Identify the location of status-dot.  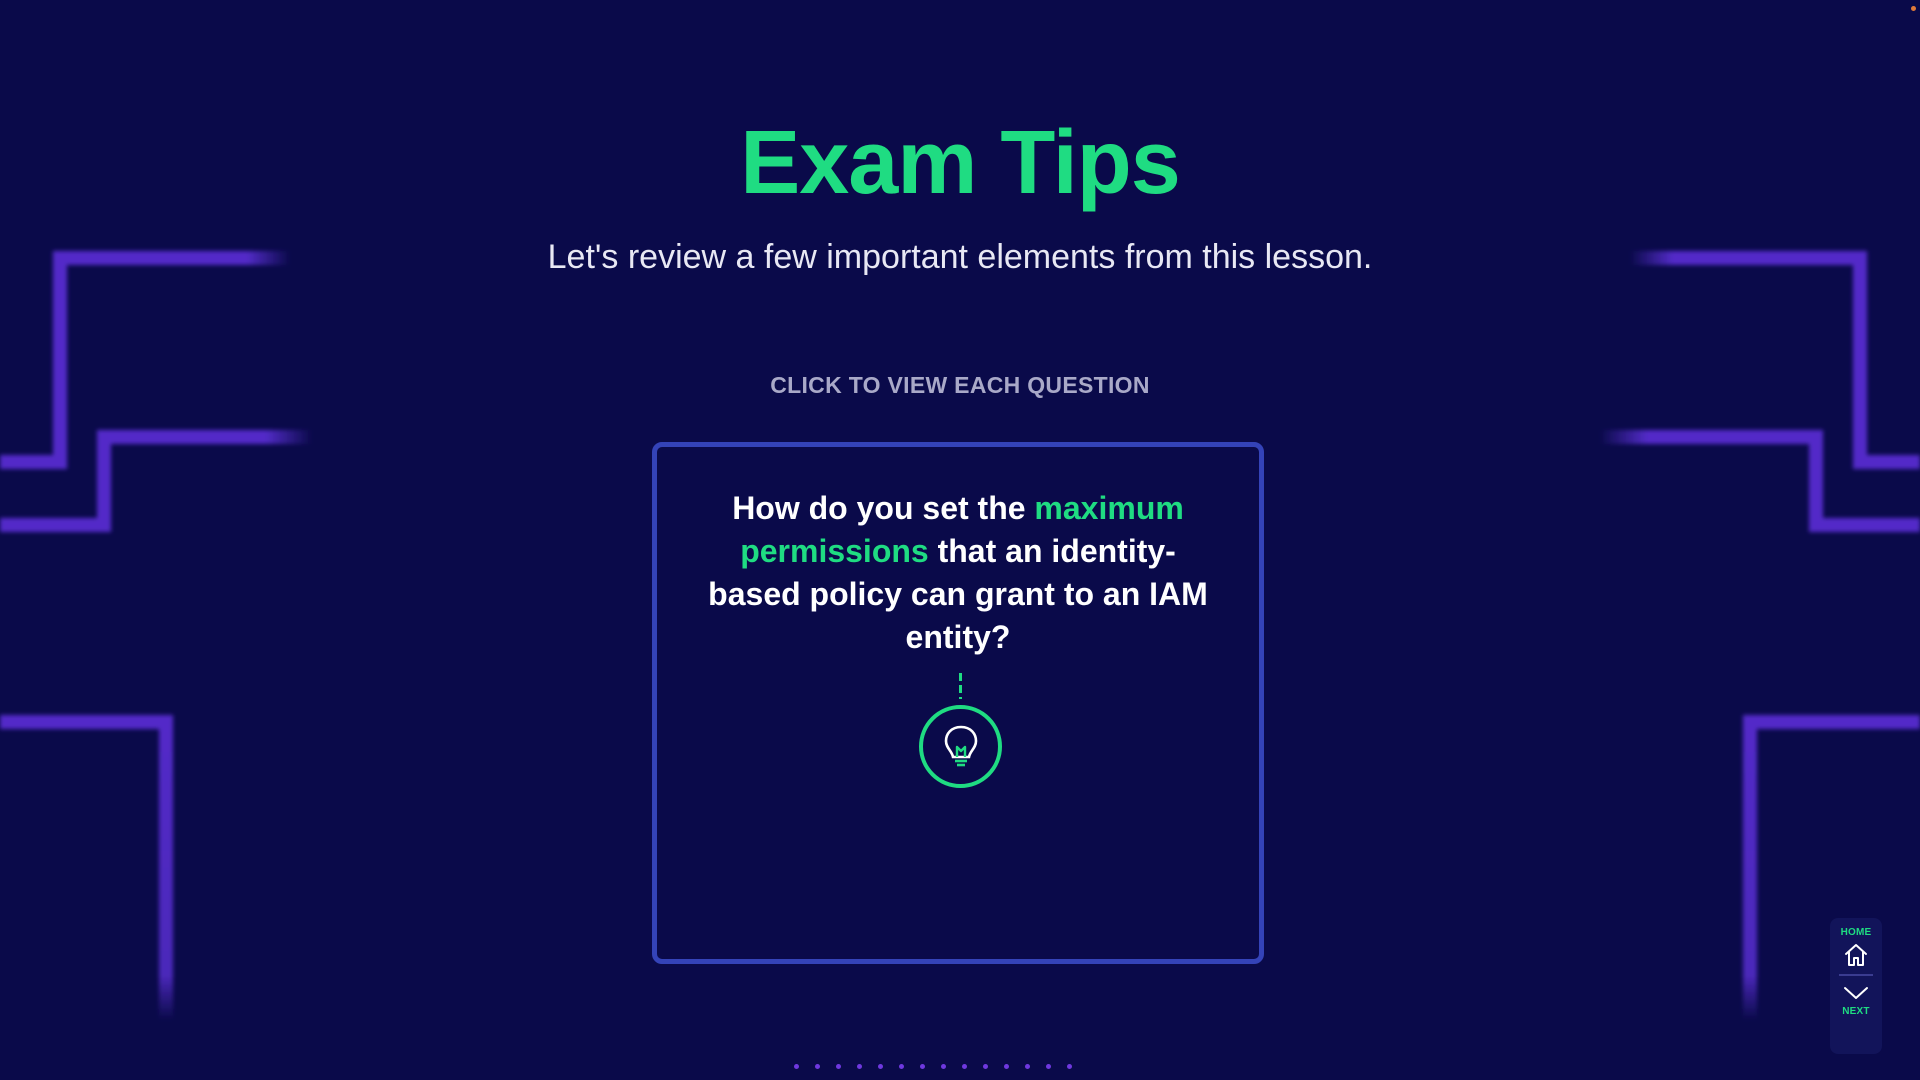
(1913, 8).